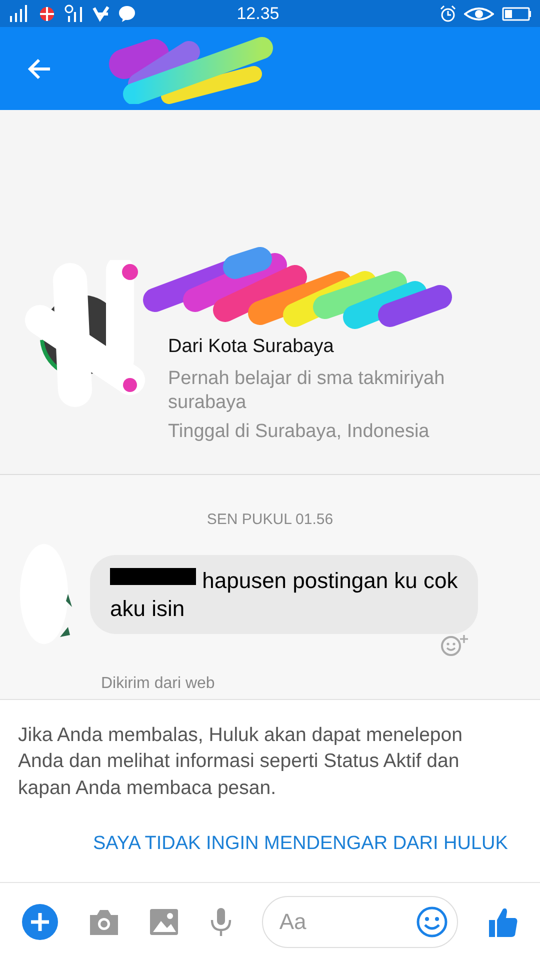 This screenshot has height=960, width=540. What do you see at coordinates (127, 13) in the screenshot?
I see `chat-bubble-icon` at bounding box center [127, 13].